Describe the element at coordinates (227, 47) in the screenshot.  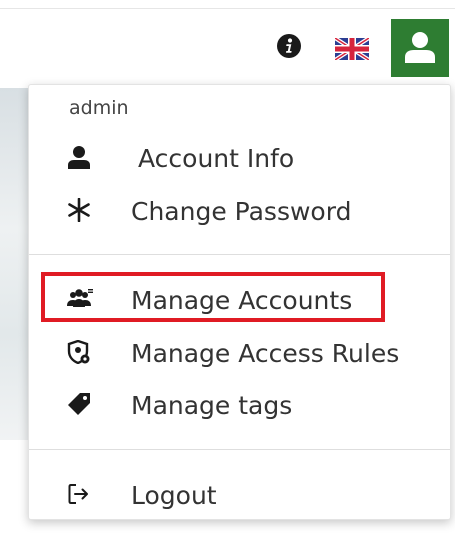
I see `top-toolbar` at that location.